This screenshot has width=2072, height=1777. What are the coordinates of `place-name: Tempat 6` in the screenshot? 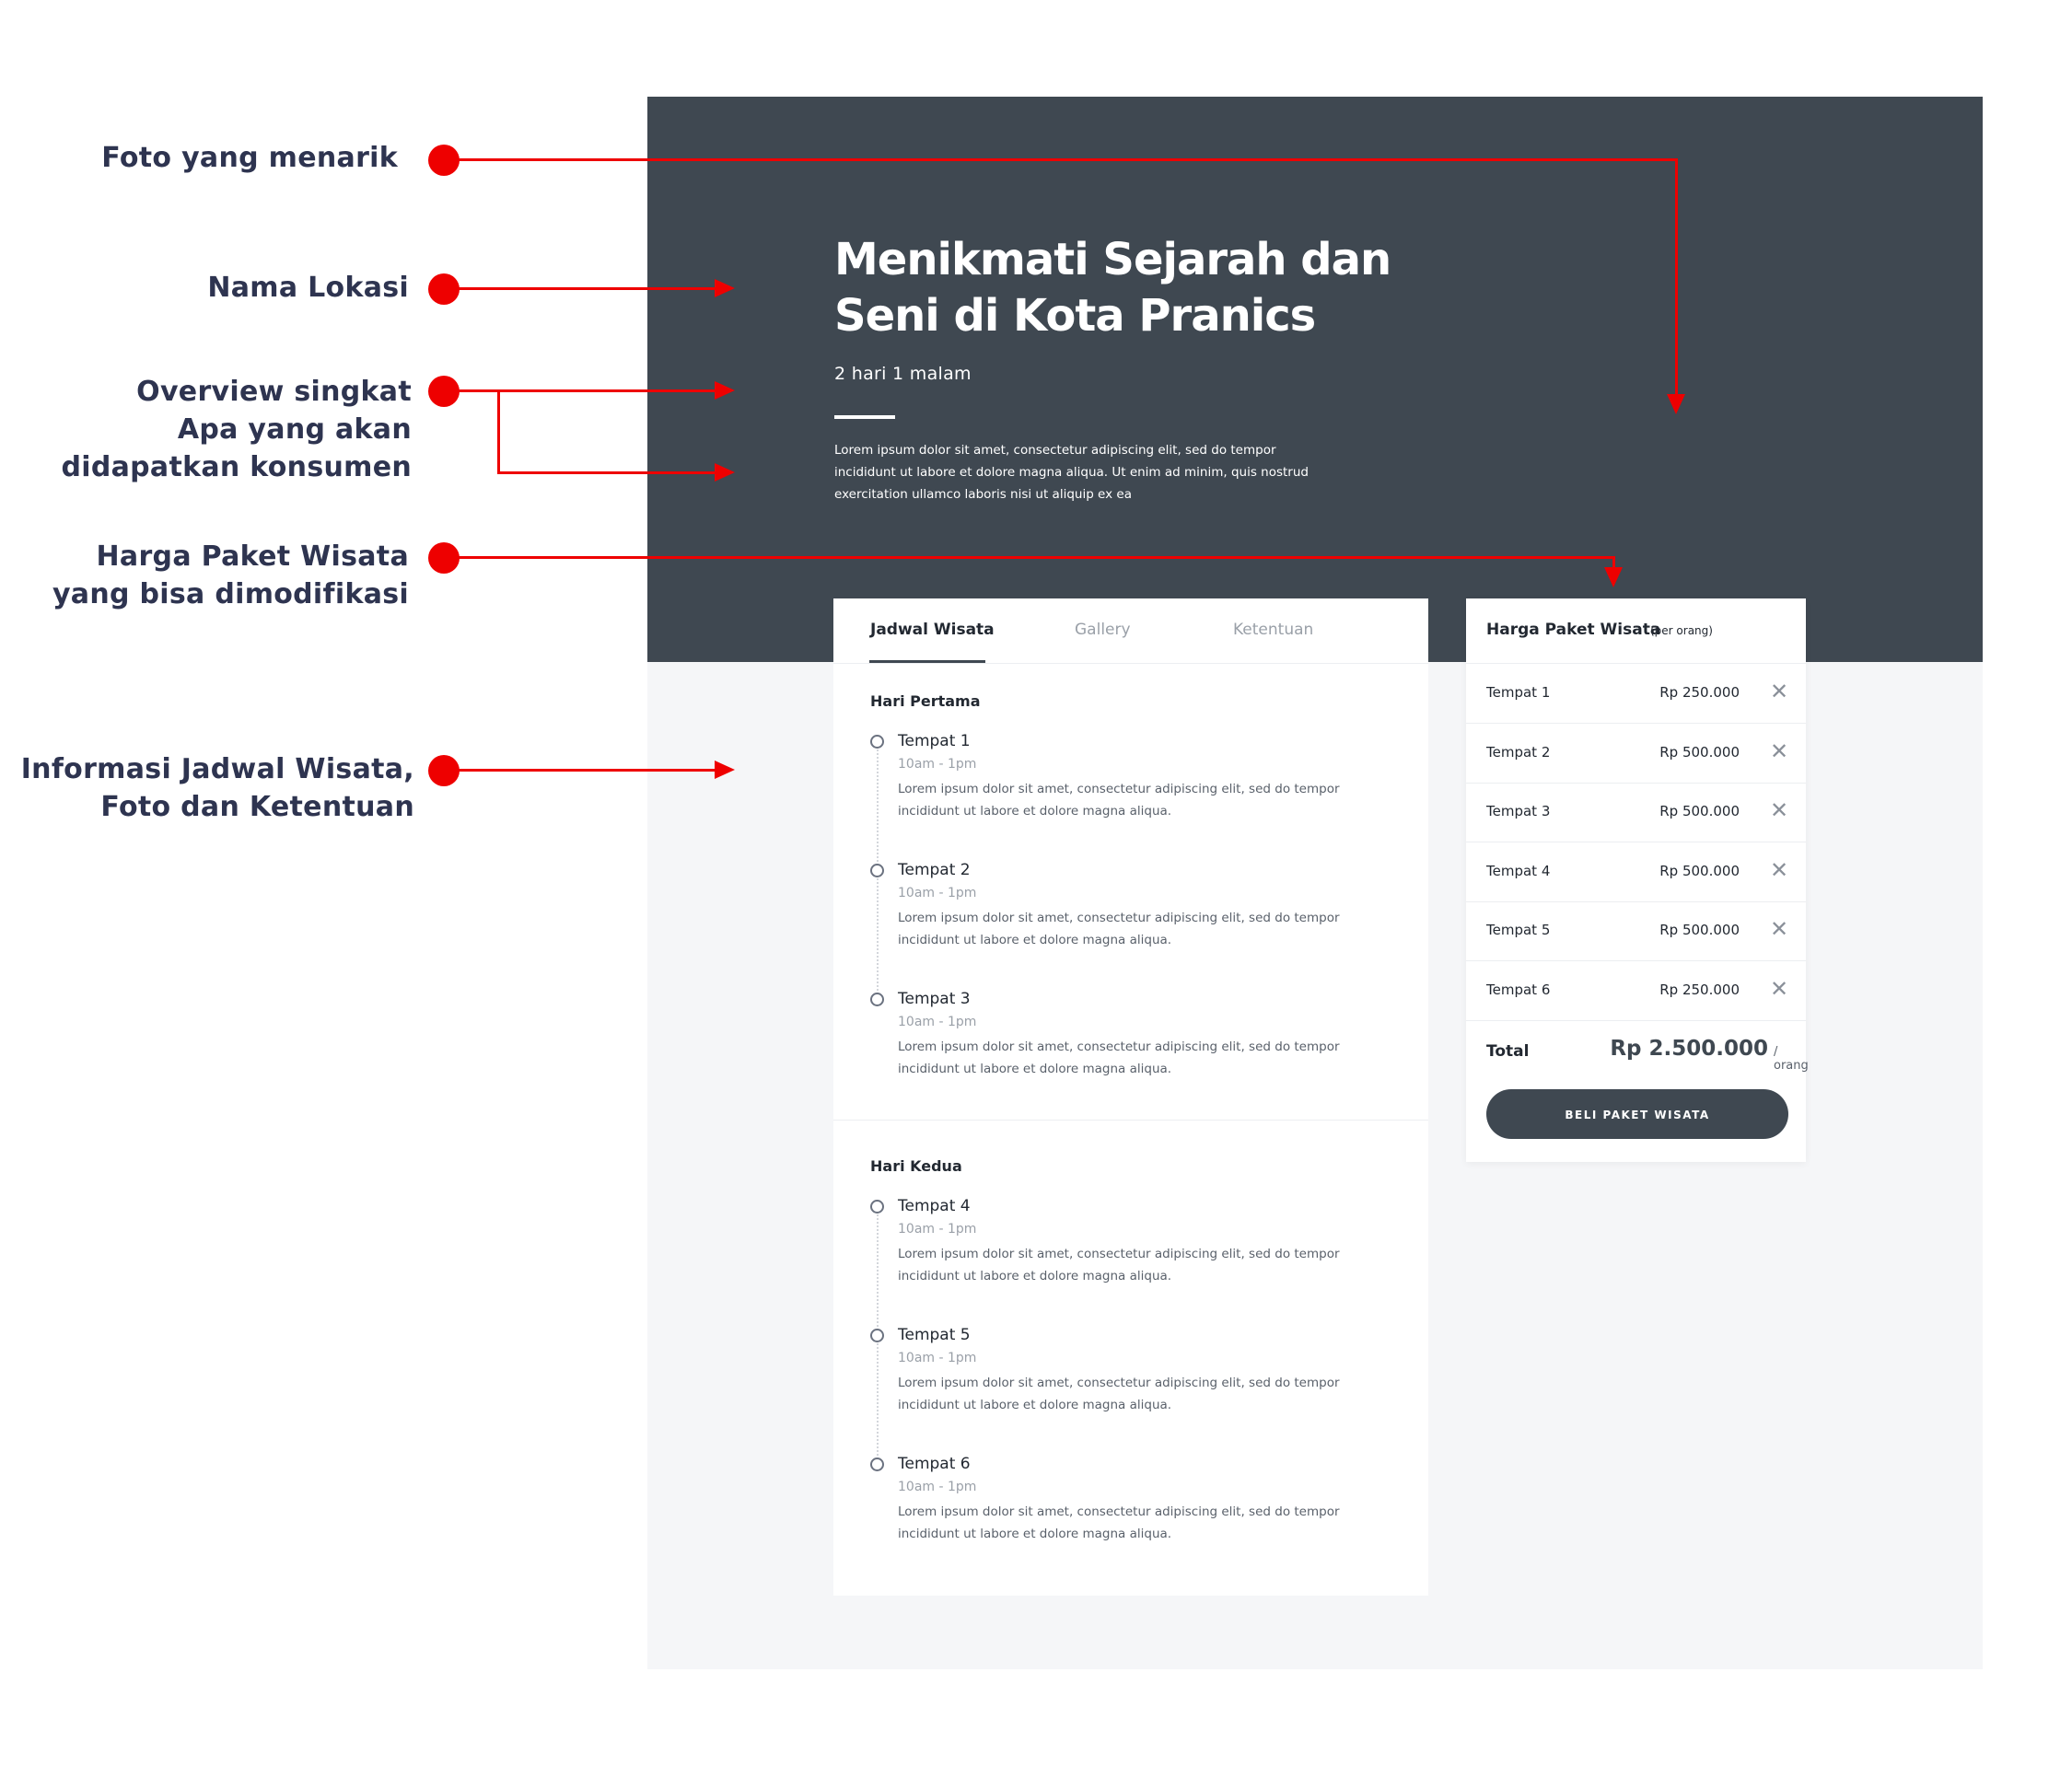 It's located at (934, 1464).